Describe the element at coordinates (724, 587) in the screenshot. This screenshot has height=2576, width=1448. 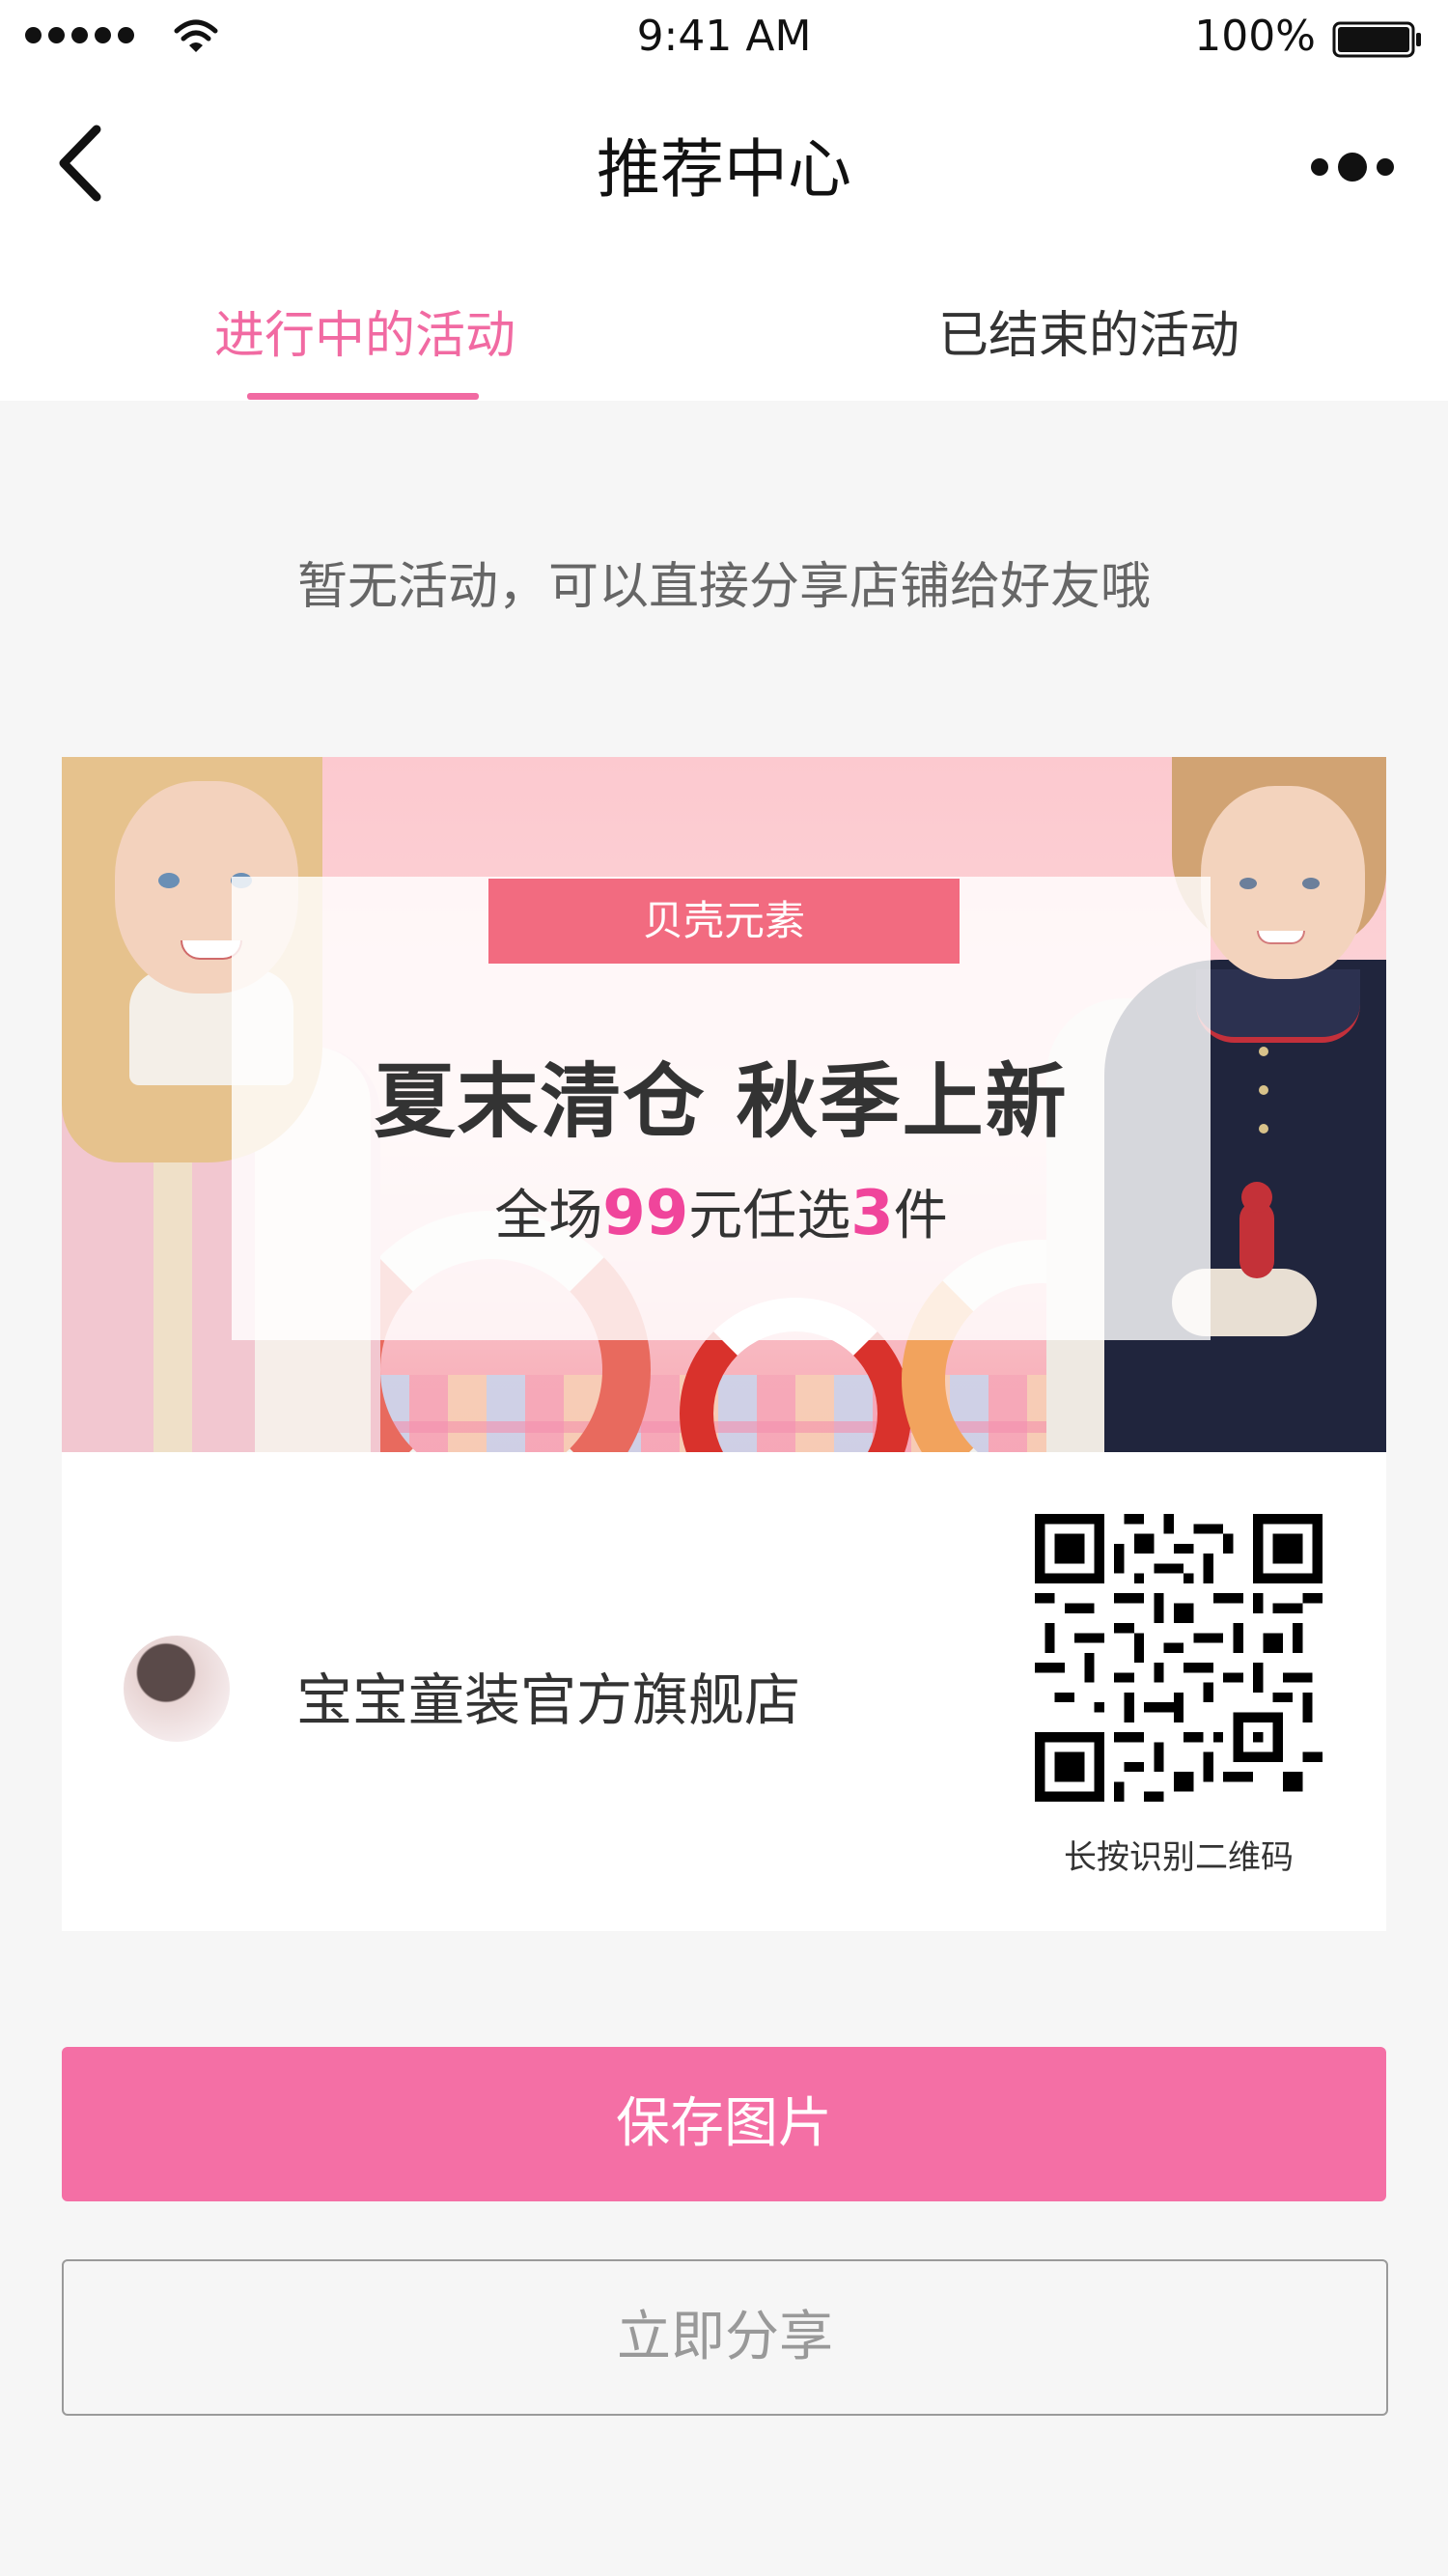
I see `empty-state-message: 暂无活动，可以直接分享店铺给好友哦` at that location.